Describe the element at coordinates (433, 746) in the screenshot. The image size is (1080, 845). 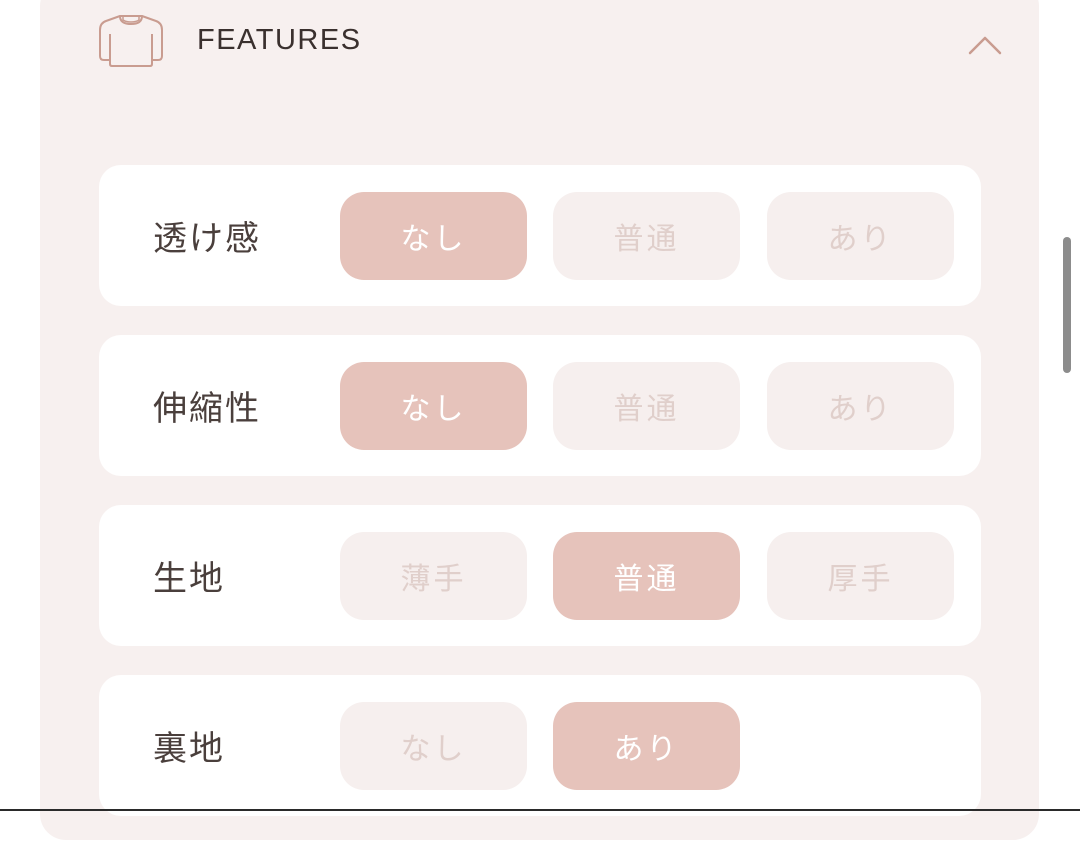
I see `option-button: なし` at that location.